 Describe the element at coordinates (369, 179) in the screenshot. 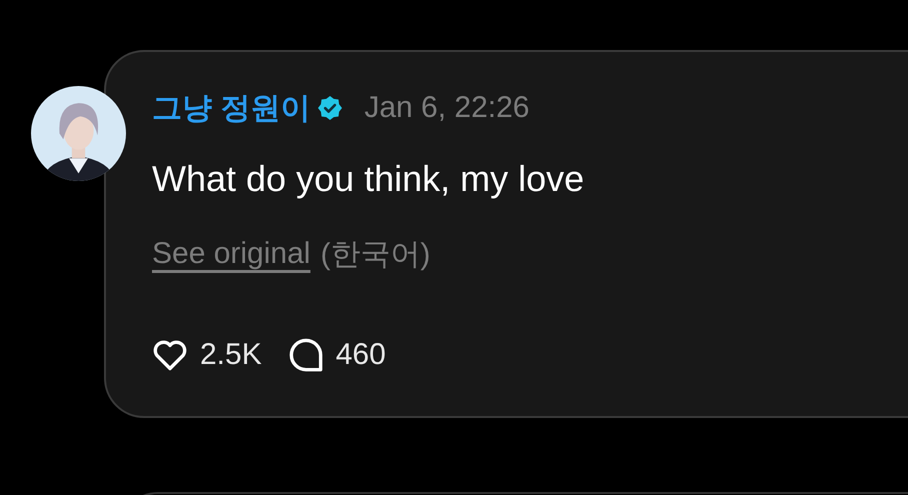

I see `post-text: What do you think, my love` at that location.